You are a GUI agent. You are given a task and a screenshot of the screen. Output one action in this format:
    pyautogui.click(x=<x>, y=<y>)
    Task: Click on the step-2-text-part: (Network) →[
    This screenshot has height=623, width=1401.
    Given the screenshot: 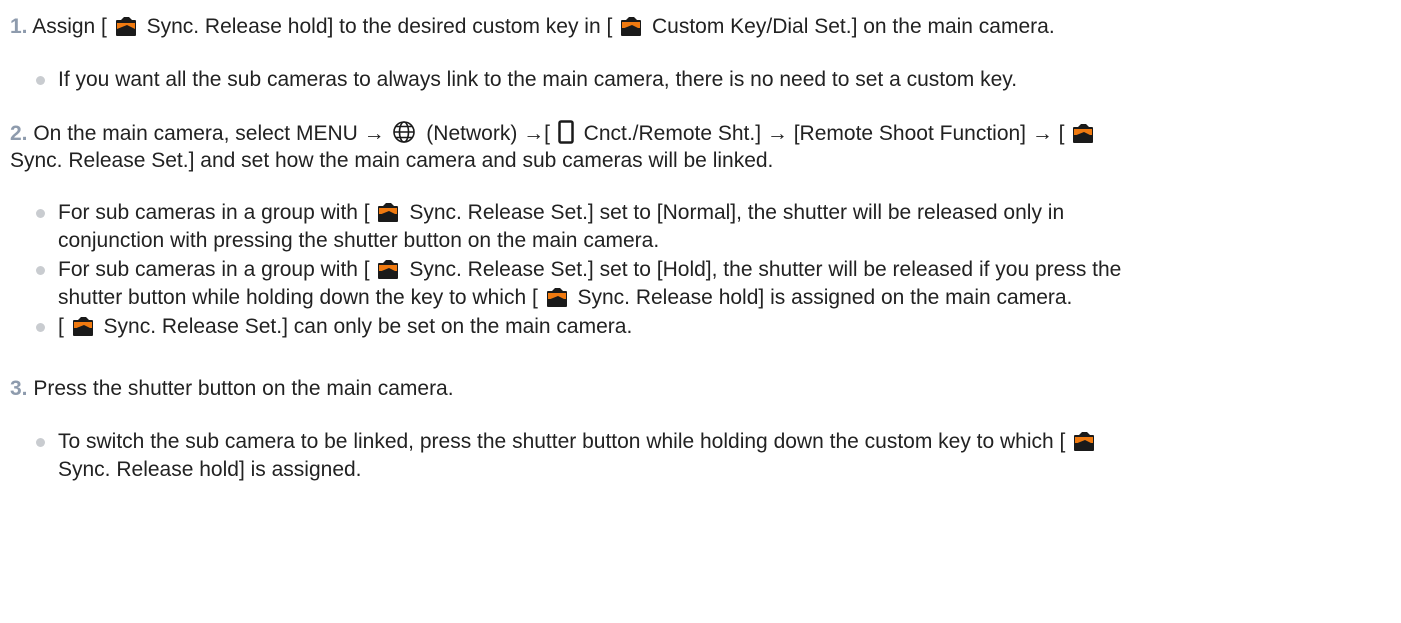 What is the action you would take?
    pyautogui.click(x=488, y=133)
    